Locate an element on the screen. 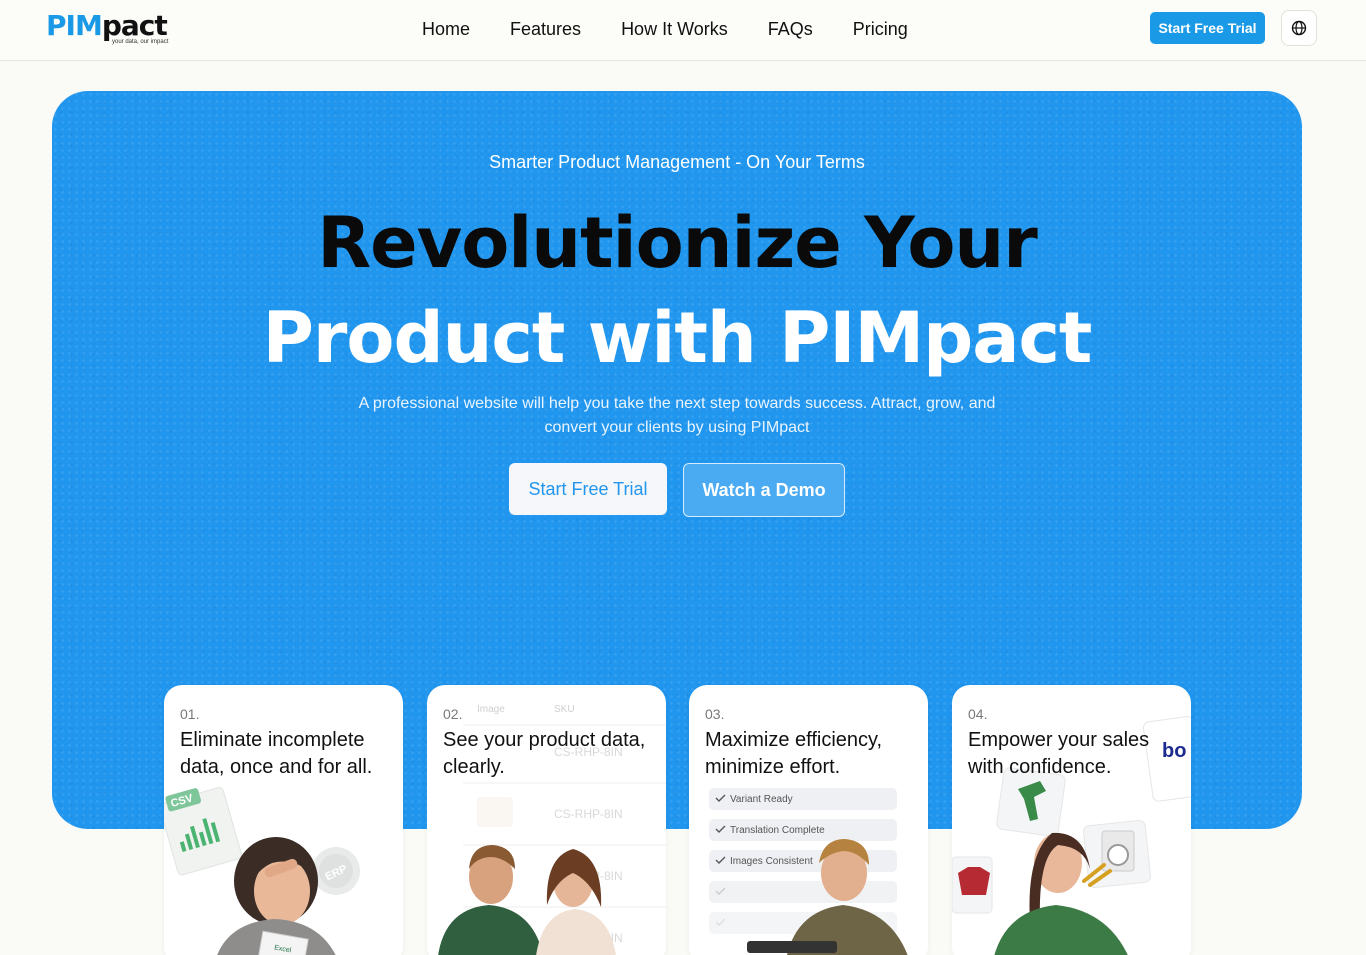 The width and height of the screenshot is (1366, 955). hero-start-trial-button: Start Free Trial is located at coordinates (588, 489).